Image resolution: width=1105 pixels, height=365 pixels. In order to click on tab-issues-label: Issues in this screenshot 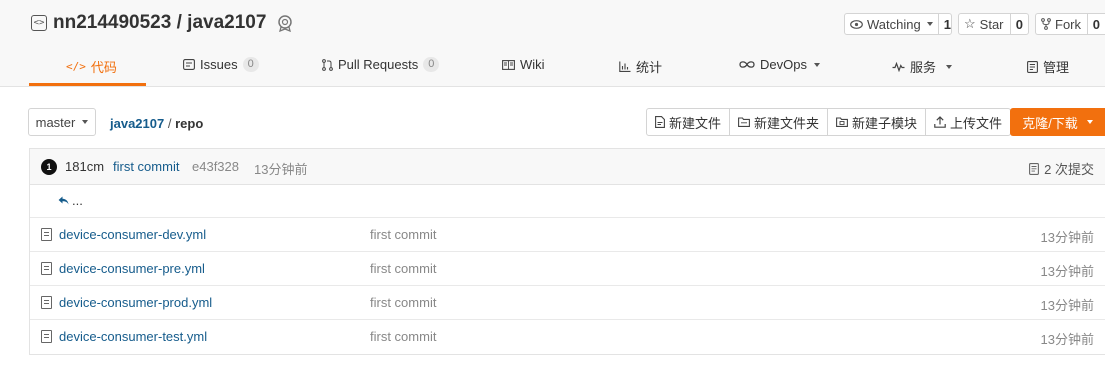, I will do `click(219, 64)`.